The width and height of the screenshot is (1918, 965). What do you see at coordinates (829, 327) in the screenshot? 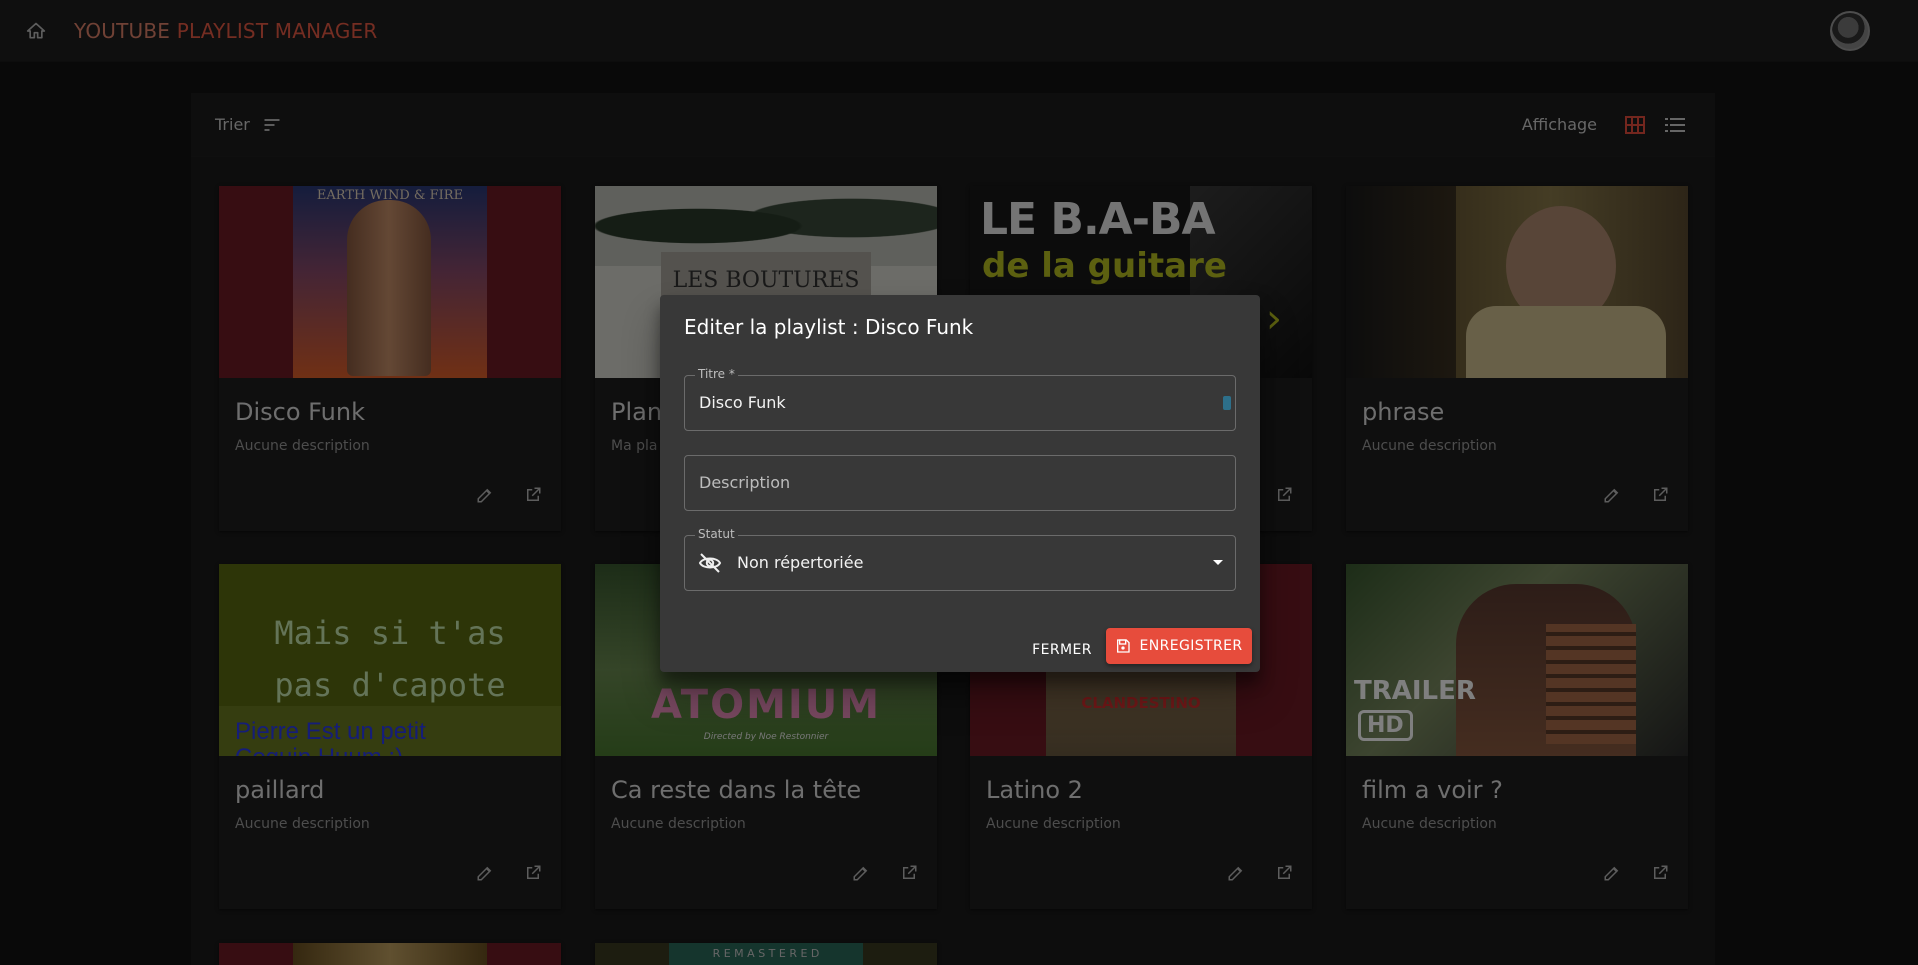
I see `dialog-title: Editer la playlist : Disco Funk` at bounding box center [829, 327].